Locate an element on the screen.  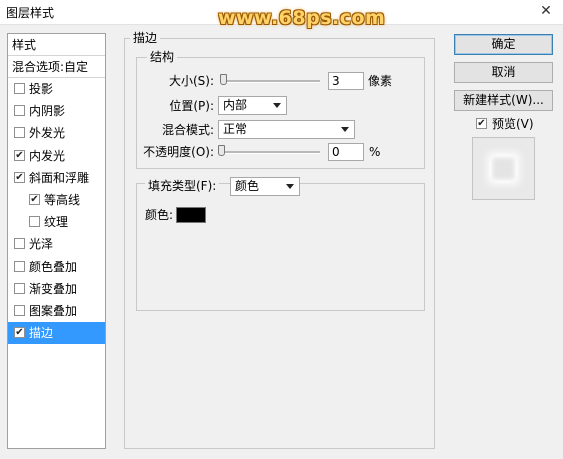
opacity-input: 0 is located at coordinates (346, 152).